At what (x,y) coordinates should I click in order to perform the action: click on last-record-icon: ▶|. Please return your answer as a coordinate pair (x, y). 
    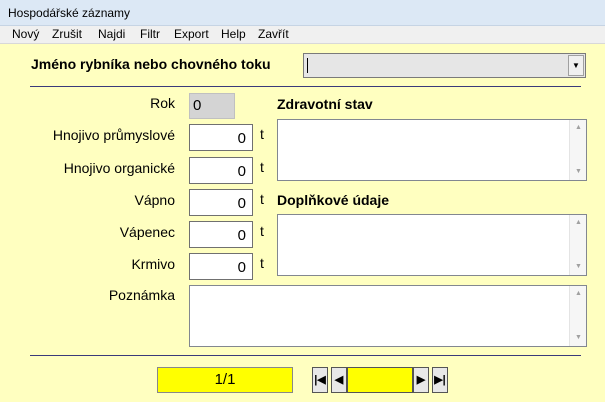
    Looking at the image, I should click on (440, 380).